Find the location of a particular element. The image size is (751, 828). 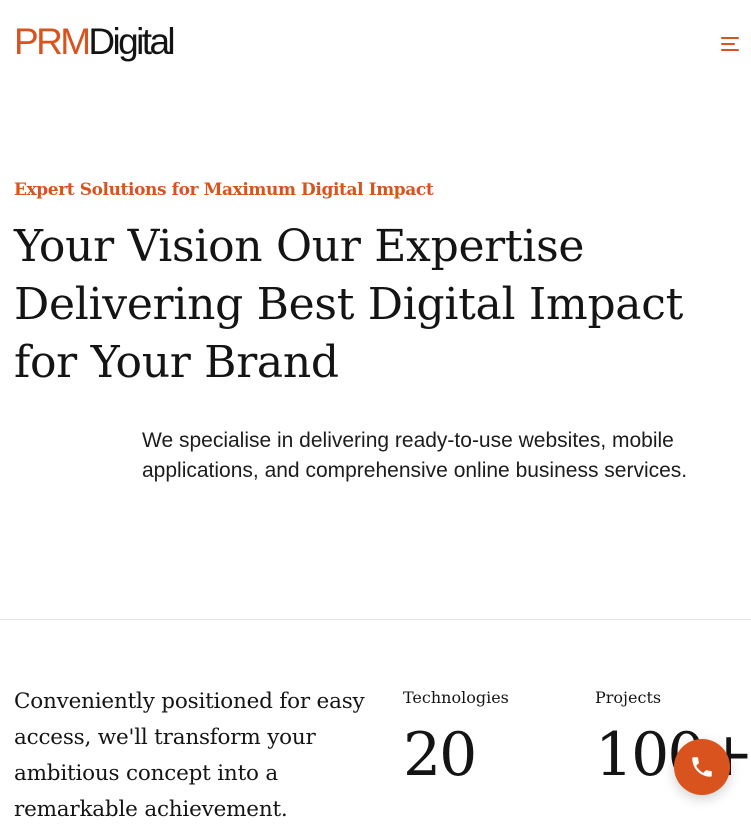

phone-icon is located at coordinates (702, 767).